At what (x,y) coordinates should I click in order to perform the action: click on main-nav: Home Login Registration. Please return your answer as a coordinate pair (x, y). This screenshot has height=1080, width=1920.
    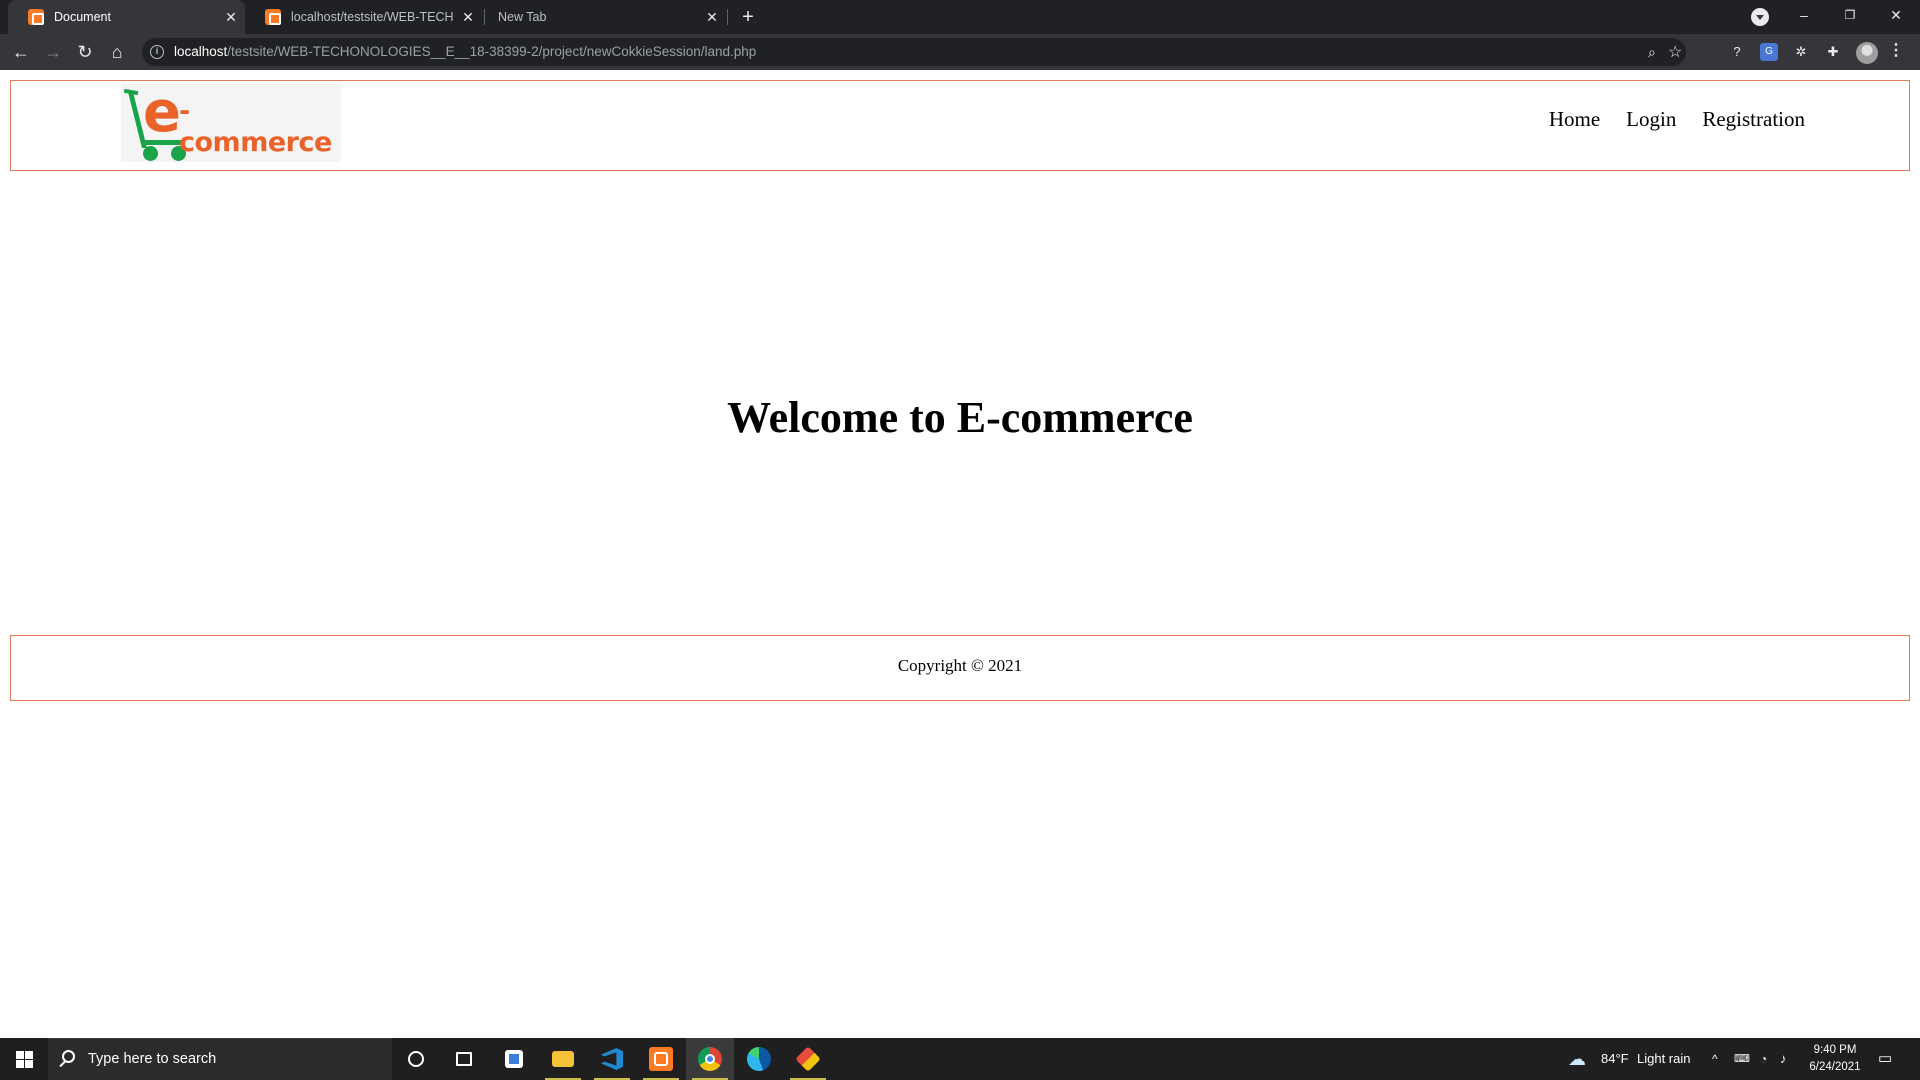
    Looking at the image, I should click on (1677, 119).